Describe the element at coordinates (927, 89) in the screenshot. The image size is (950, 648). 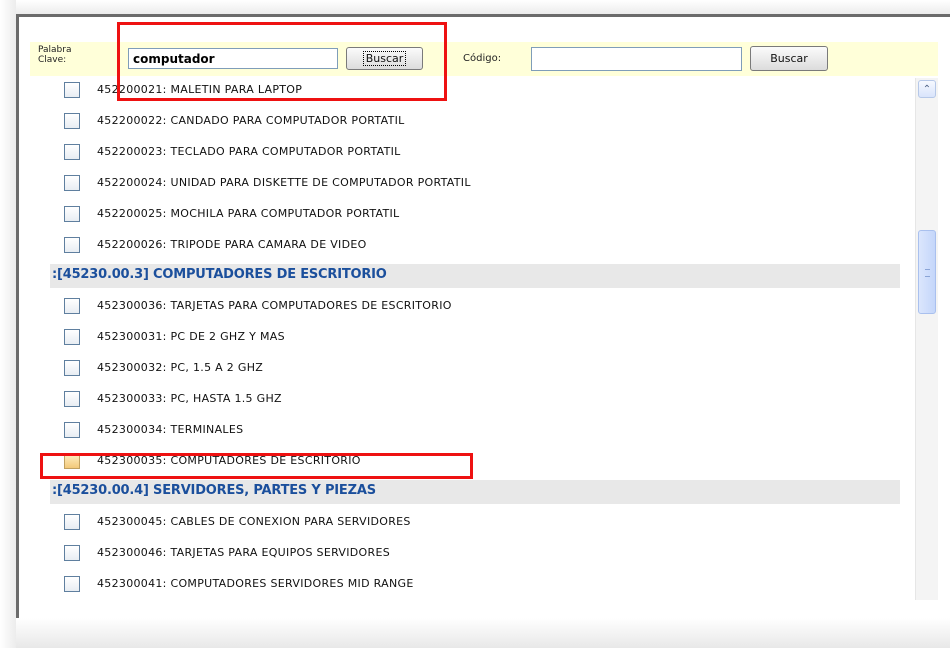
I see `scroll-up-arrow-icon: ⌃` at that location.